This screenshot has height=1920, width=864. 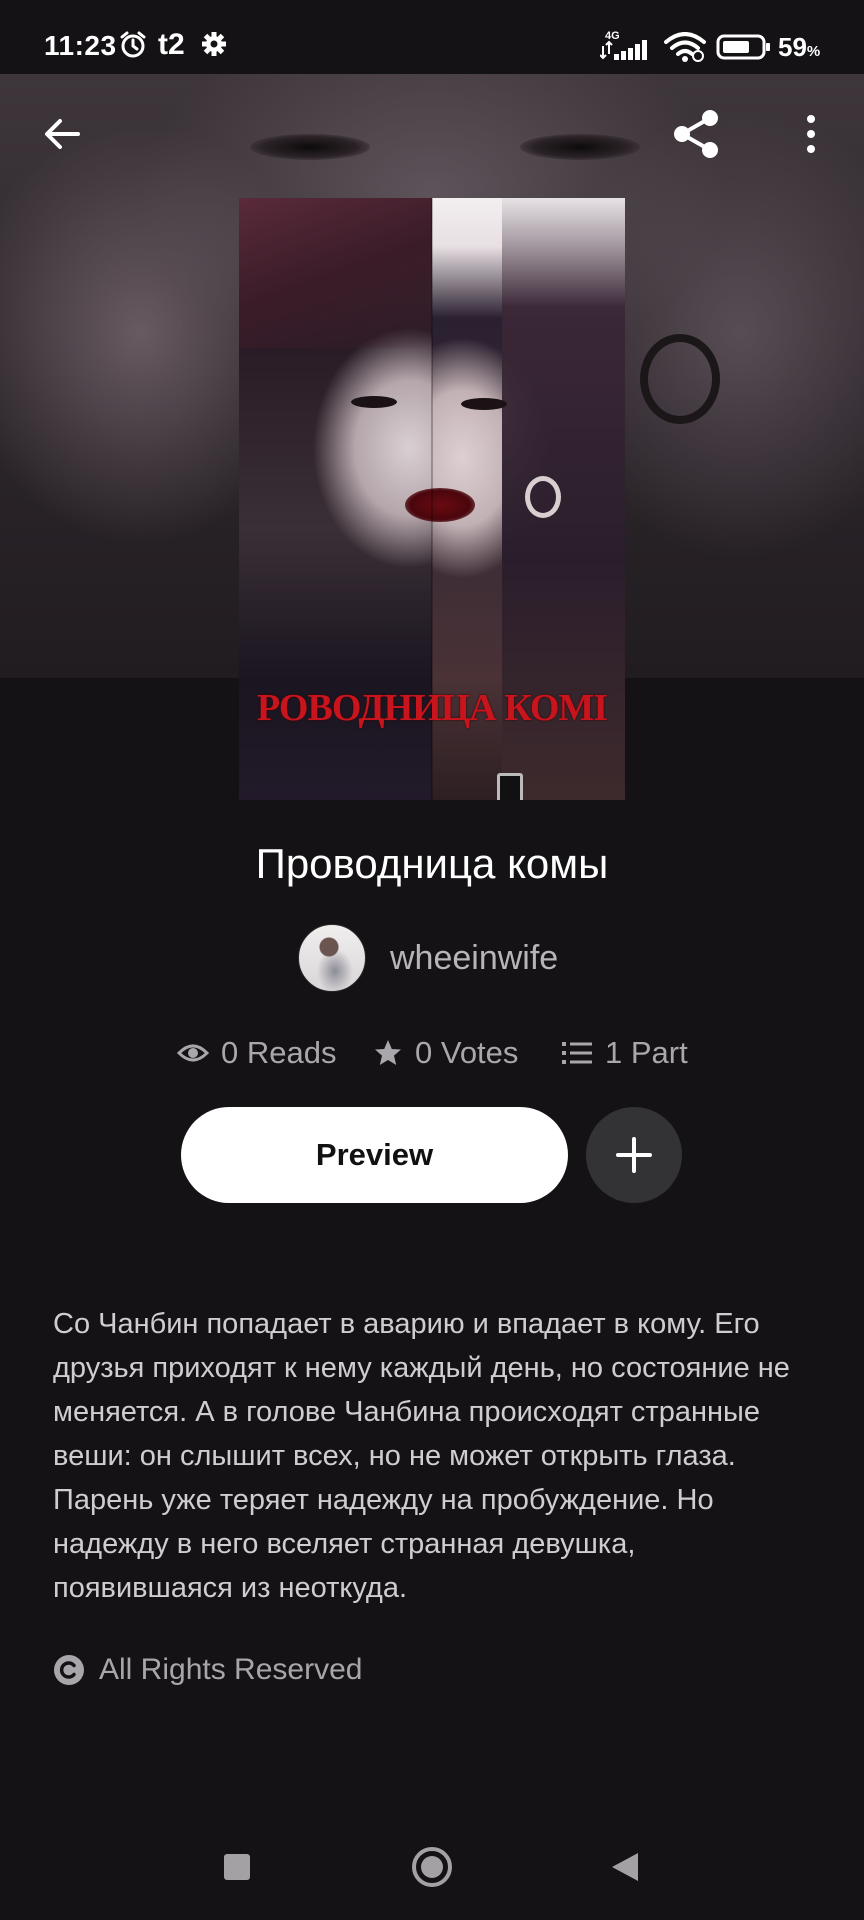 I want to click on wifi-icon, so click(x=685, y=49).